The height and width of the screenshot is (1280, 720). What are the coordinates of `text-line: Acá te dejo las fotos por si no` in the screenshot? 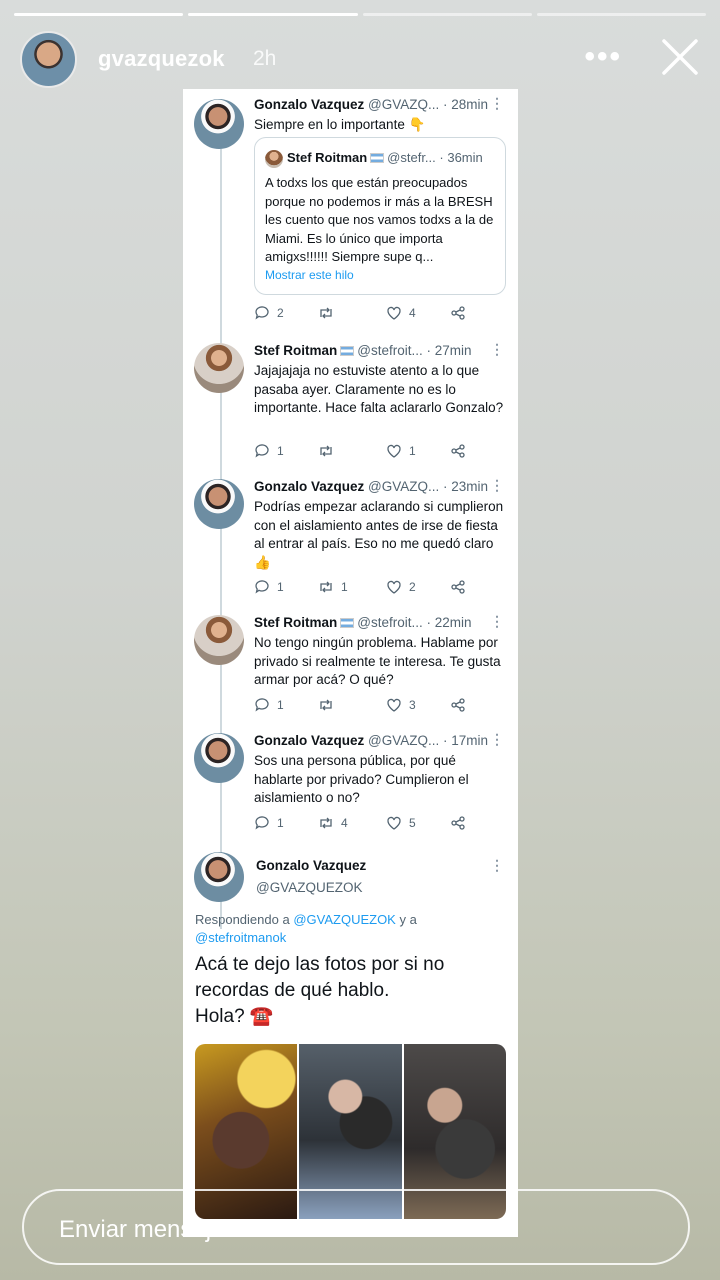 It's located at (320, 964).